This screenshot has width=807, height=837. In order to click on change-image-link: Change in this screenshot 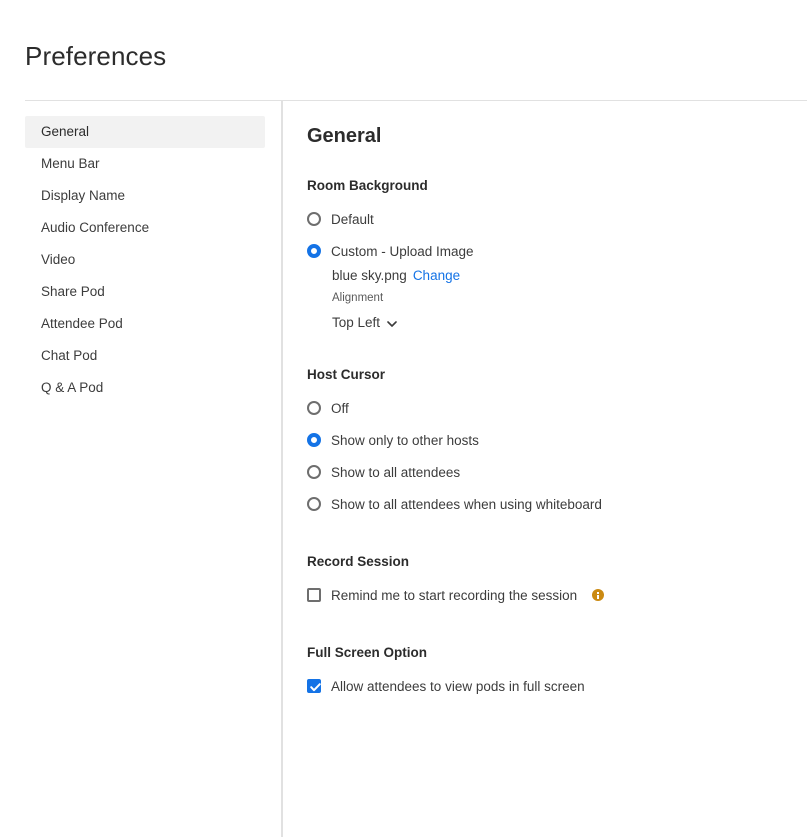, I will do `click(436, 275)`.